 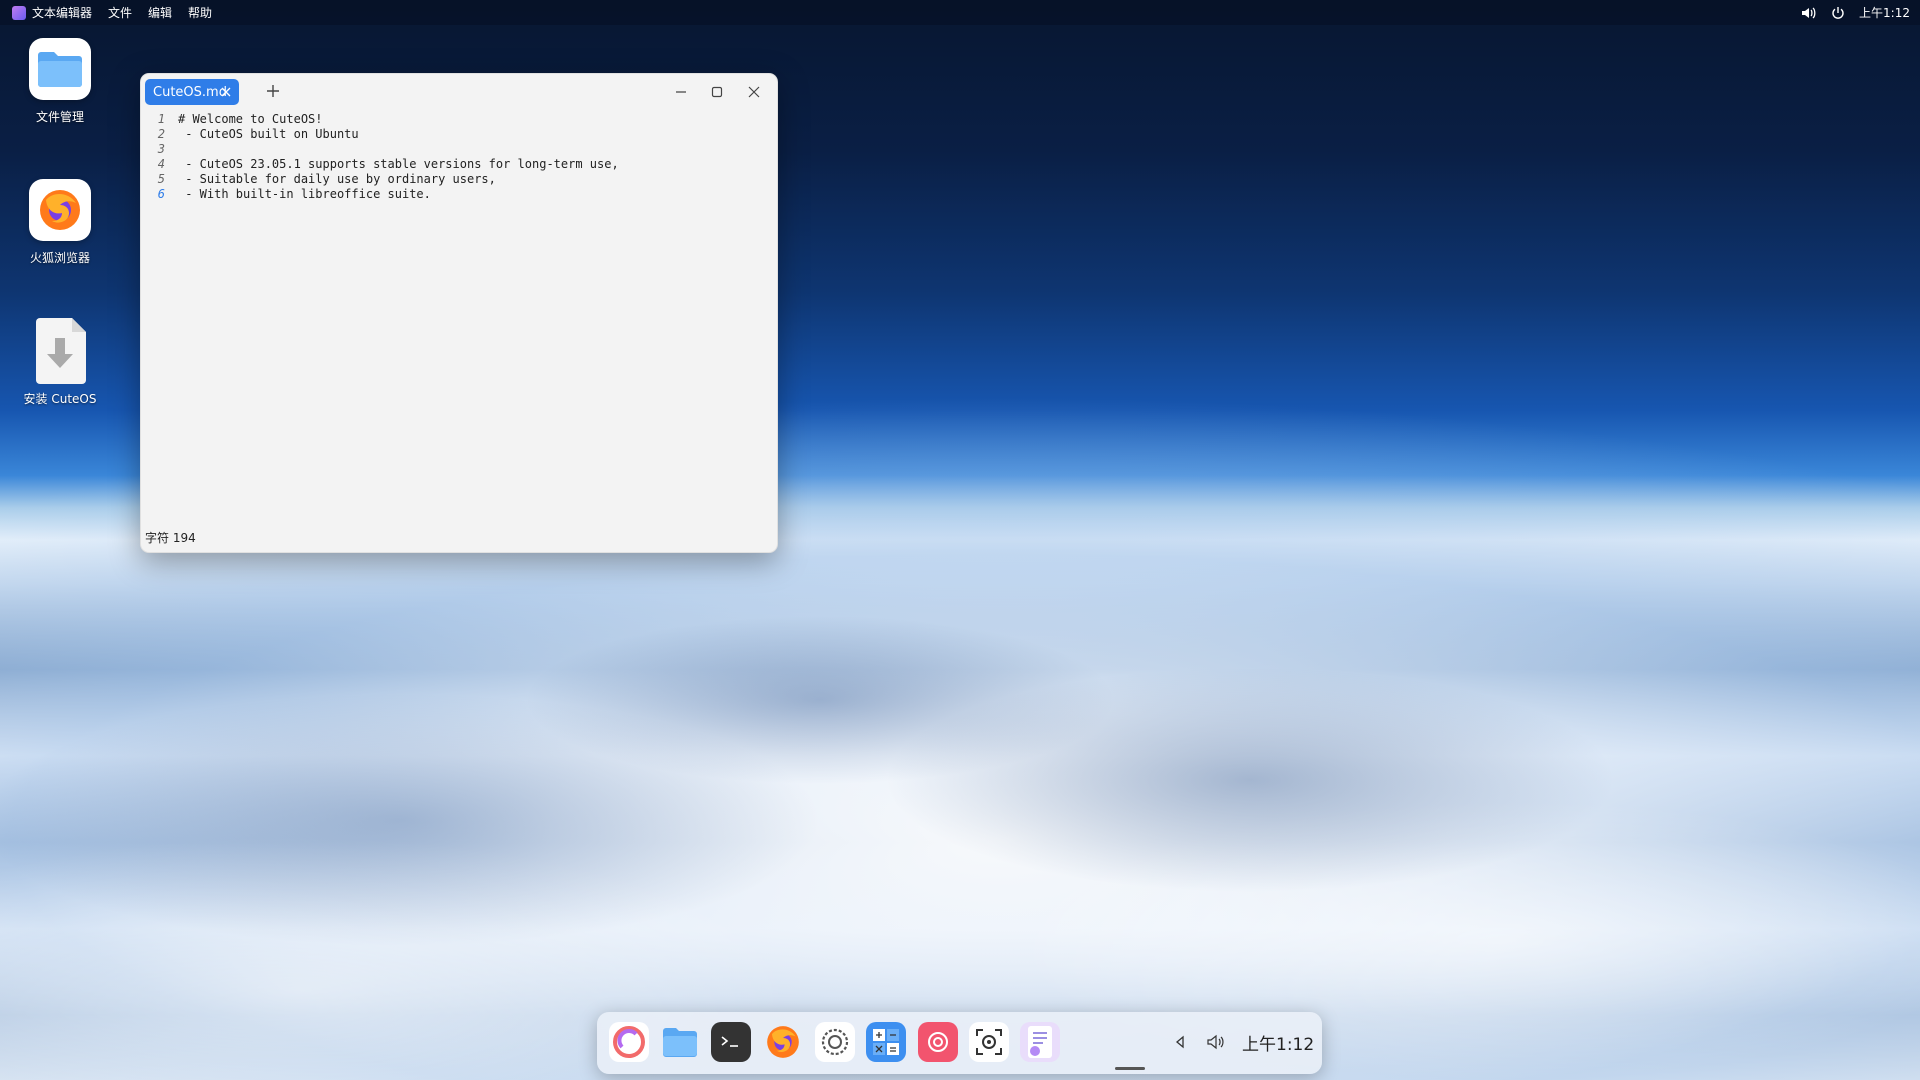 I want to click on text-editor-icon, so click(x=1040, y=1042).